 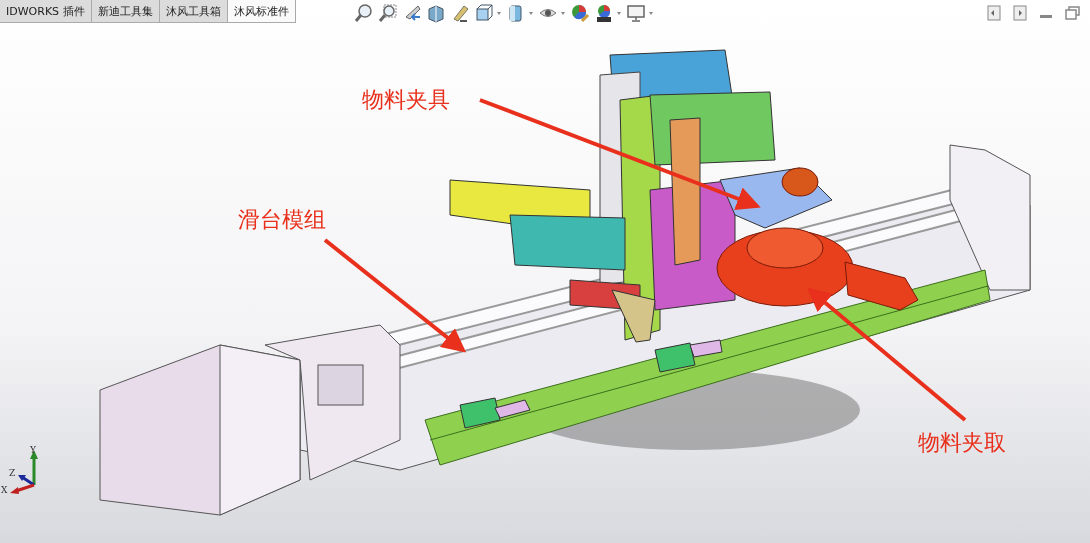 I want to click on callout-label: 滑台模组, so click(x=282, y=220).